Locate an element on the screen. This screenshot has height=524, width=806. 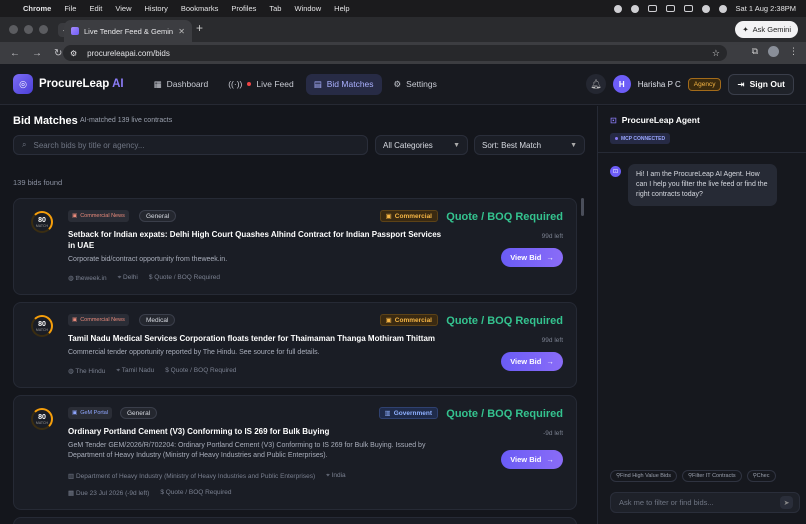
close-tab-icon: ✕ is located at coordinates (181, 31).